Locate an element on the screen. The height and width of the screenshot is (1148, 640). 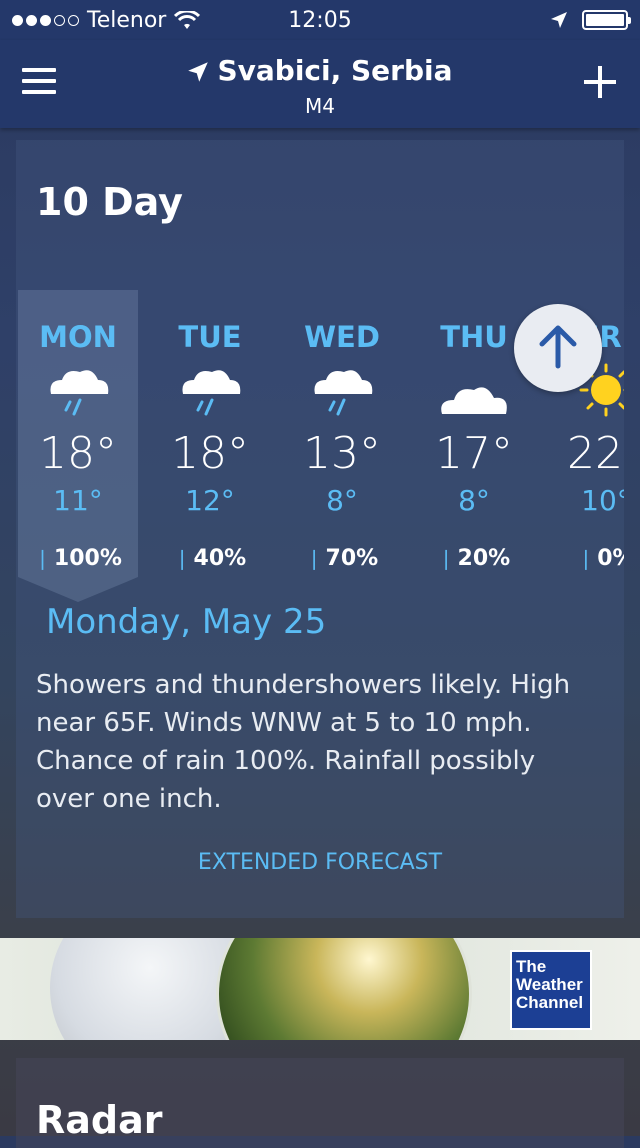
day-precip: ❘ 70% is located at coordinates (342, 558).